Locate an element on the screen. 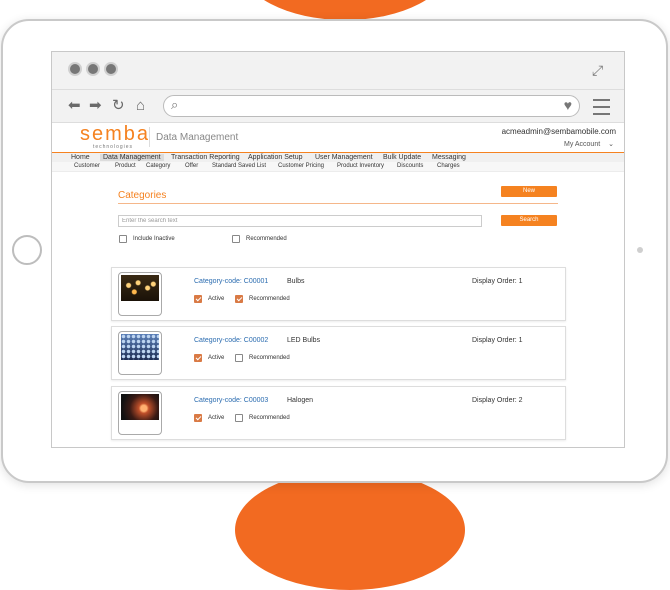 This screenshot has width=670, height=590. semba-logo: semba technologies is located at coordinates (115, 136).